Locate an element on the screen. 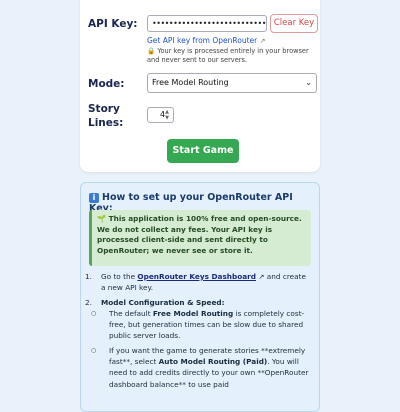 This screenshot has width=400, height=412. get-api-key-link: Get API key from OpenRouter ↗ is located at coordinates (206, 40).